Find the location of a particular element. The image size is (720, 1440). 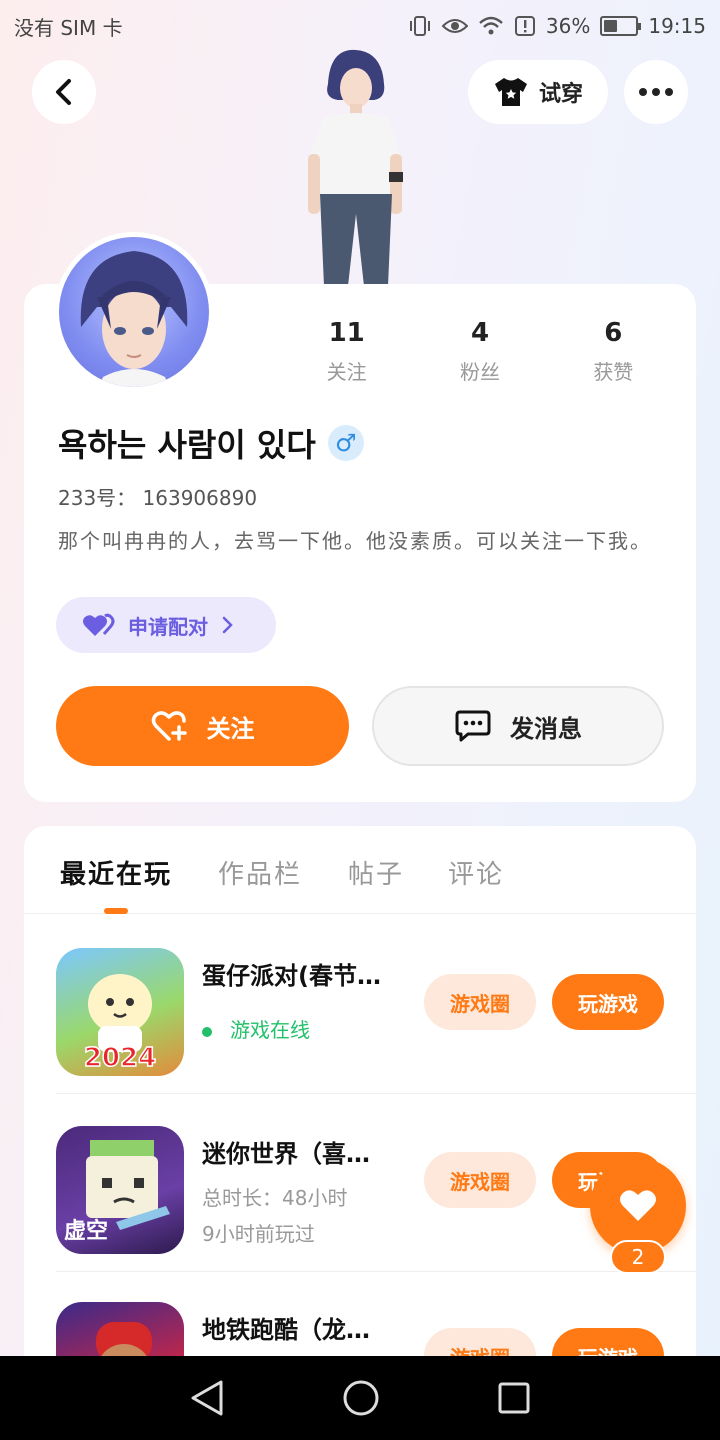

game-icon-mini-world: 虚空 is located at coordinates (120, 1190).